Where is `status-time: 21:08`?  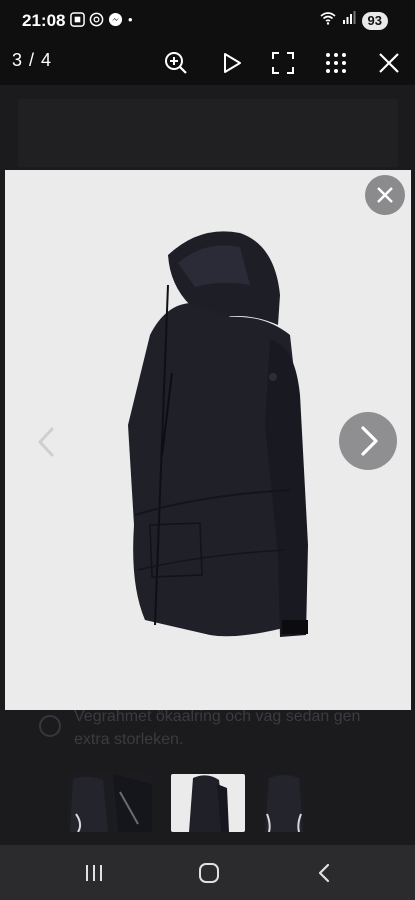
status-time: 21:08 is located at coordinates (44, 20).